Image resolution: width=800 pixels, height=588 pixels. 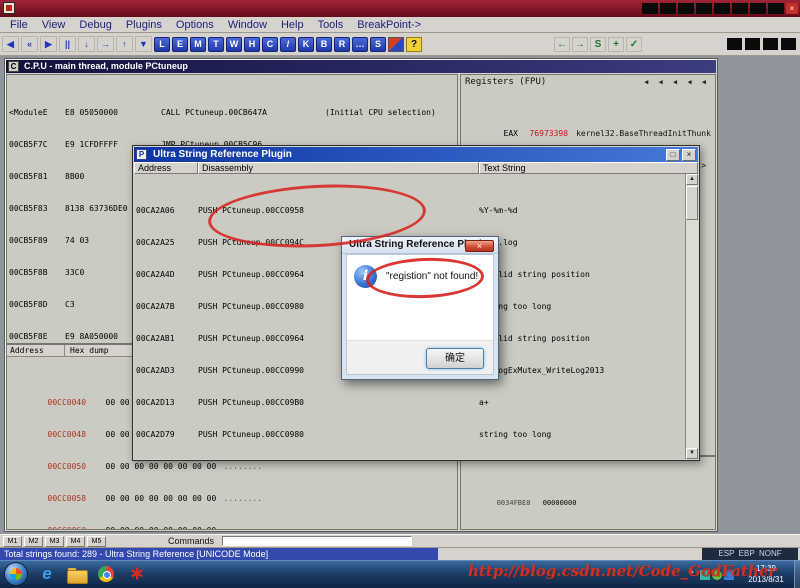 What do you see at coordinates (12, 541) in the screenshot?
I see `pane-tab: M1` at bounding box center [12, 541].